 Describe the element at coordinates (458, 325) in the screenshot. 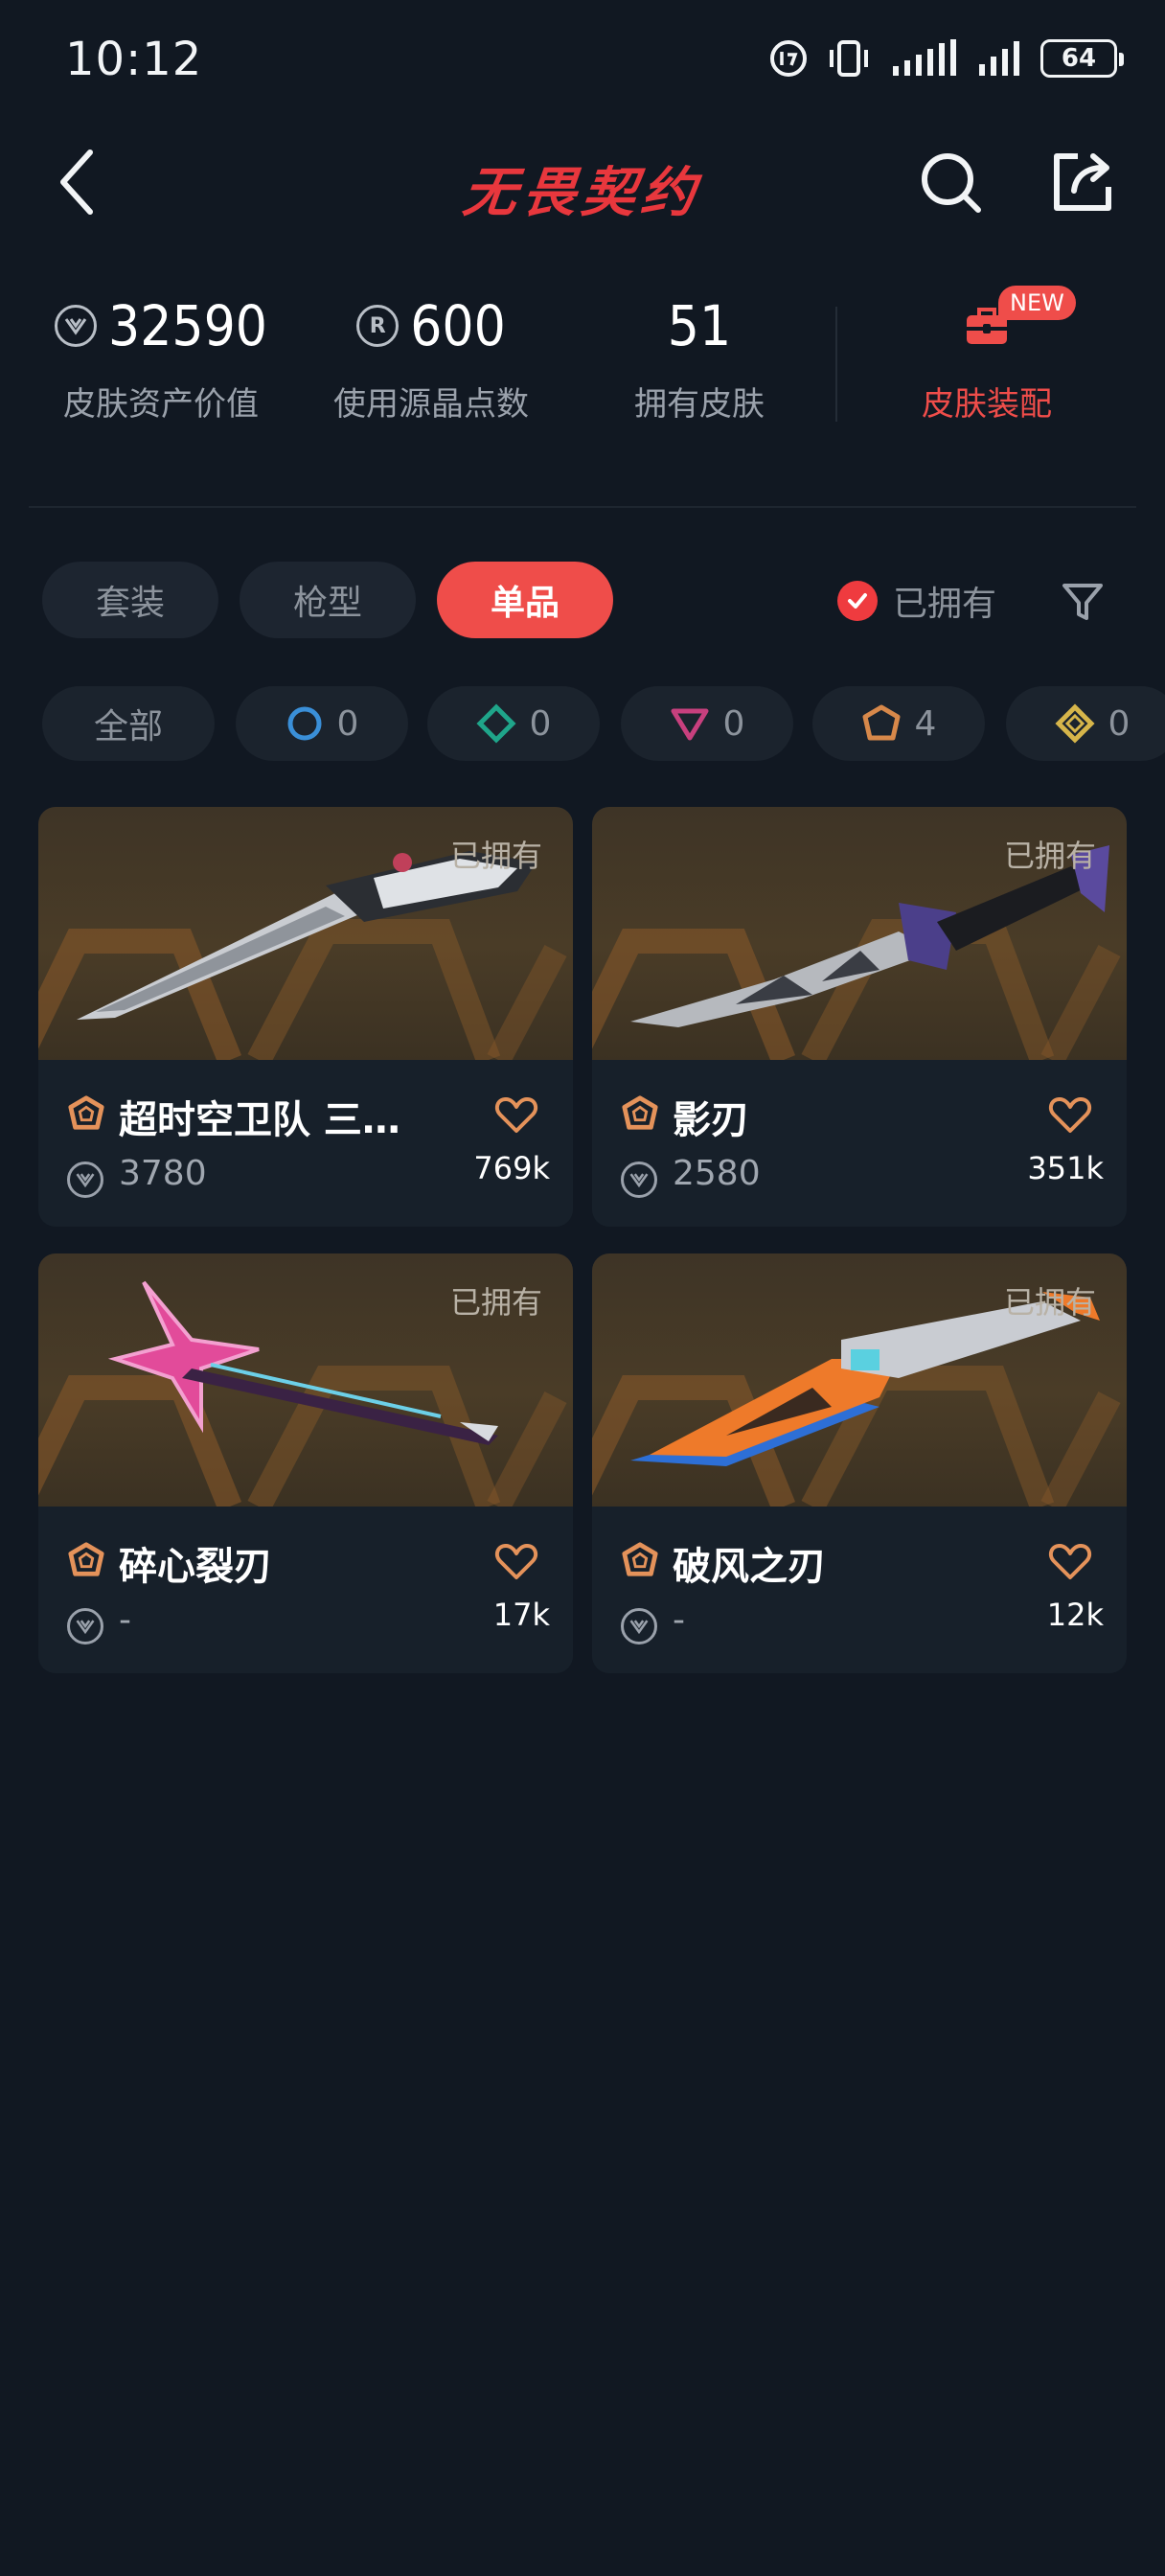

I see `radianite-value: 600` at that location.